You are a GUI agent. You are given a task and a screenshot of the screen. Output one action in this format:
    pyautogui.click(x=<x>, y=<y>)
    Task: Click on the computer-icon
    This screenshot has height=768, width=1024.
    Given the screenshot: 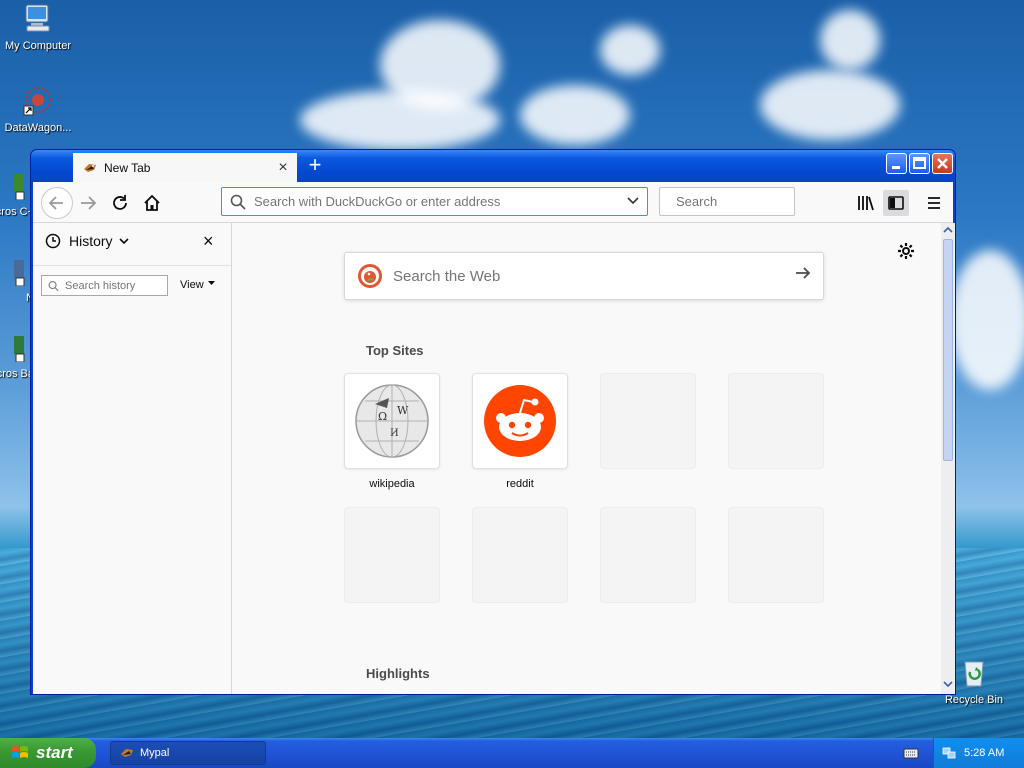 What is the action you would take?
    pyautogui.click(x=37, y=18)
    